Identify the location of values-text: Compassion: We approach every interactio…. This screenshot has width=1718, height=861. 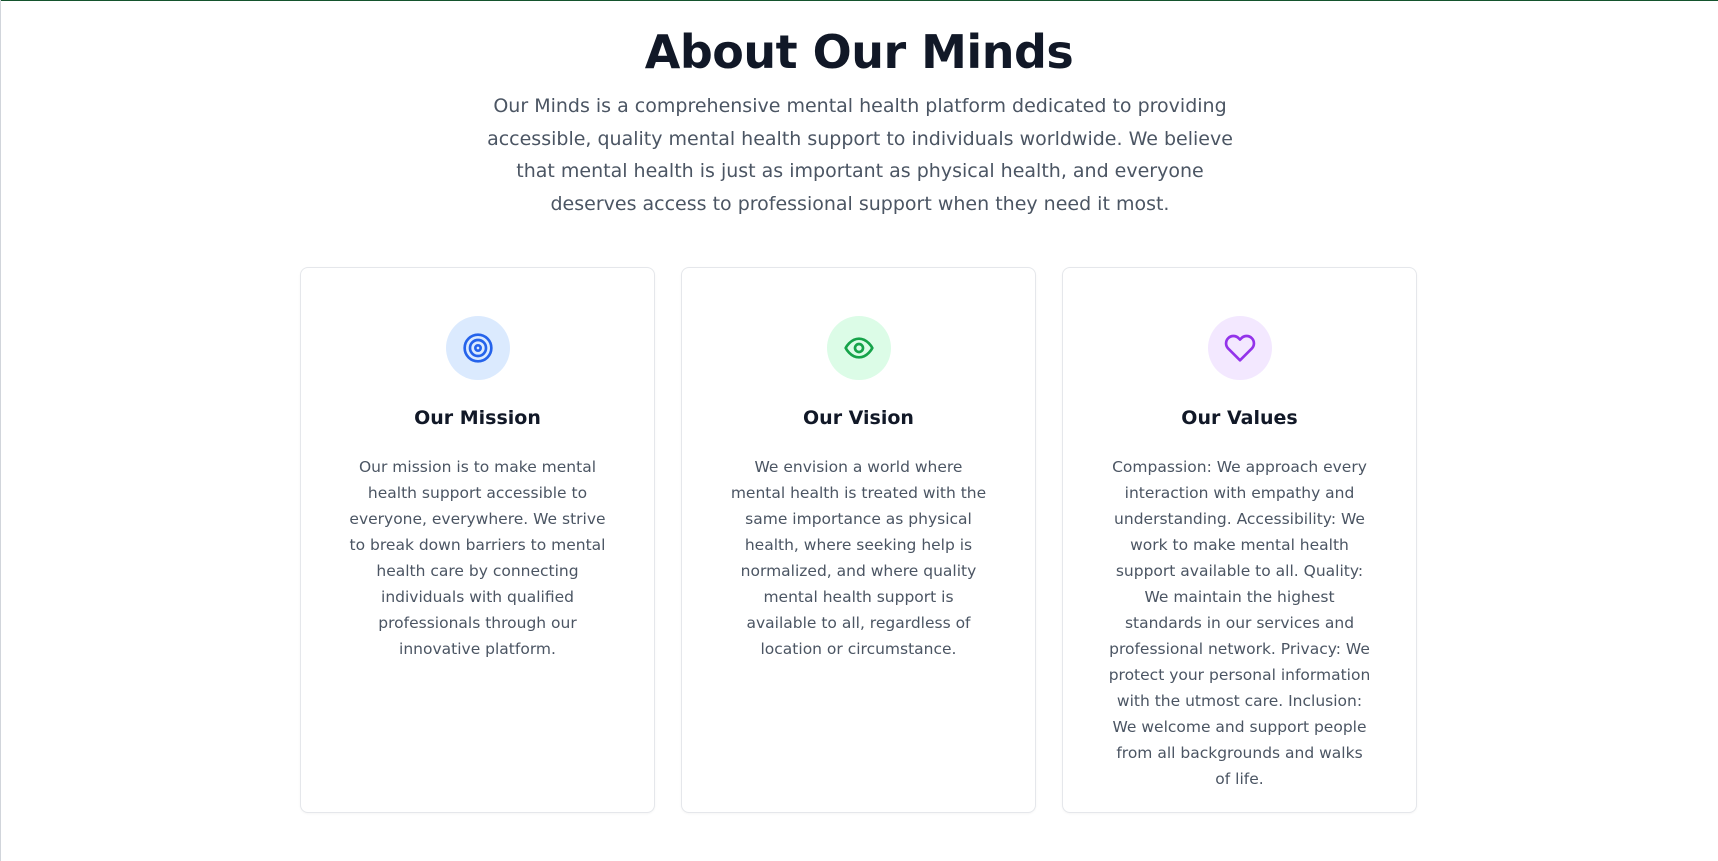
(1239, 623).